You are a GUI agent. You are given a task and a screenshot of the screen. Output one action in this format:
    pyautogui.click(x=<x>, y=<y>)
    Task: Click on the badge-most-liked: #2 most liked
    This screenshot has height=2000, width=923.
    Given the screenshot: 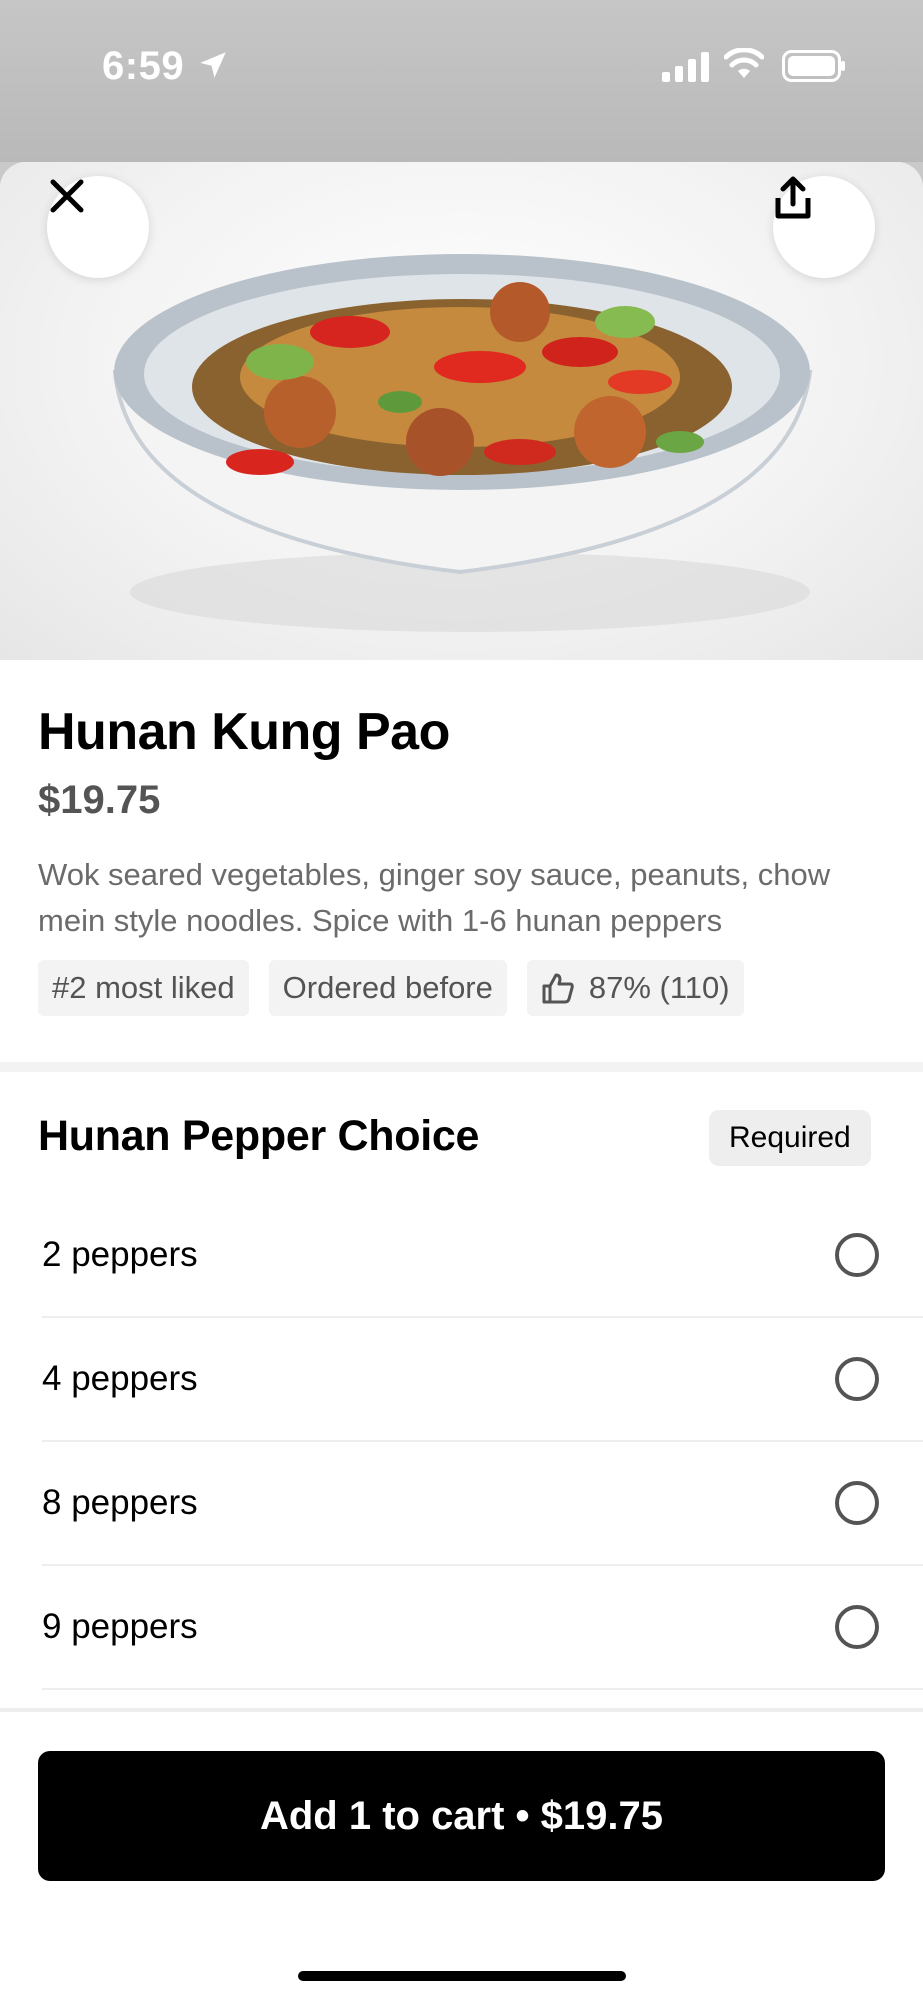 What is the action you would take?
    pyautogui.click(x=143, y=988)
    